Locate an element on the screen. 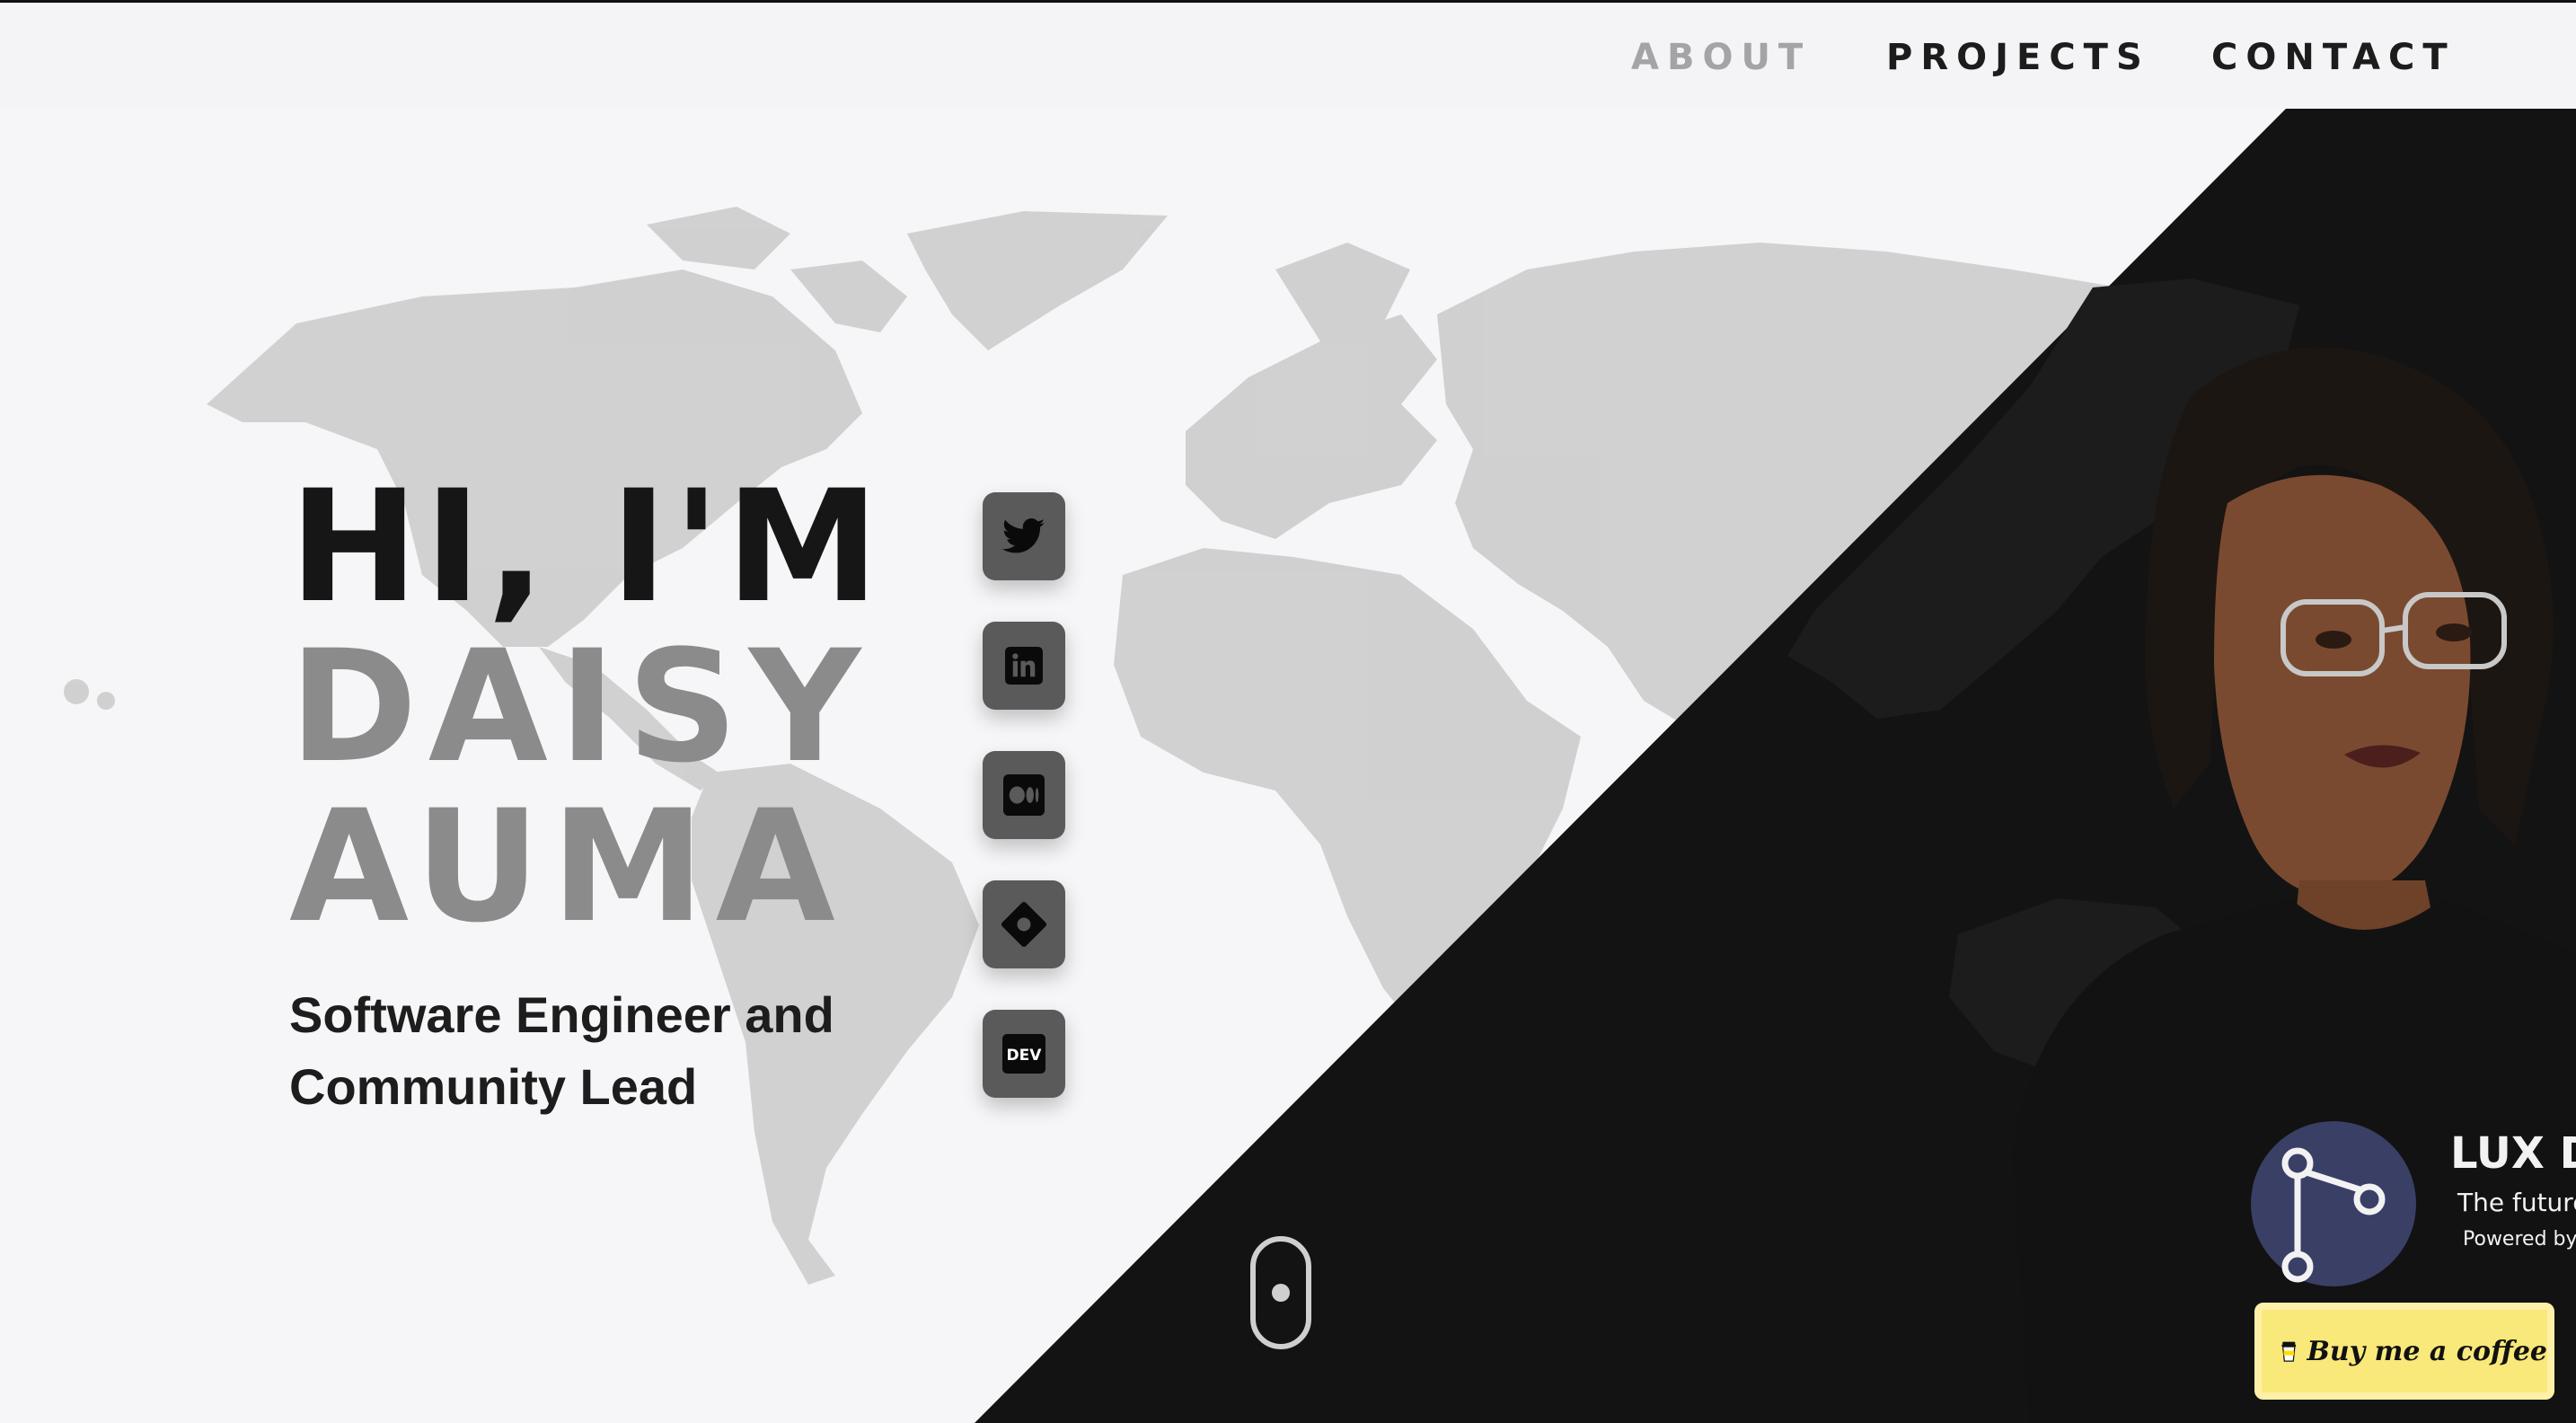  coffee-button-label: Buy me a coffee is located at coordinates (2427, 1351).